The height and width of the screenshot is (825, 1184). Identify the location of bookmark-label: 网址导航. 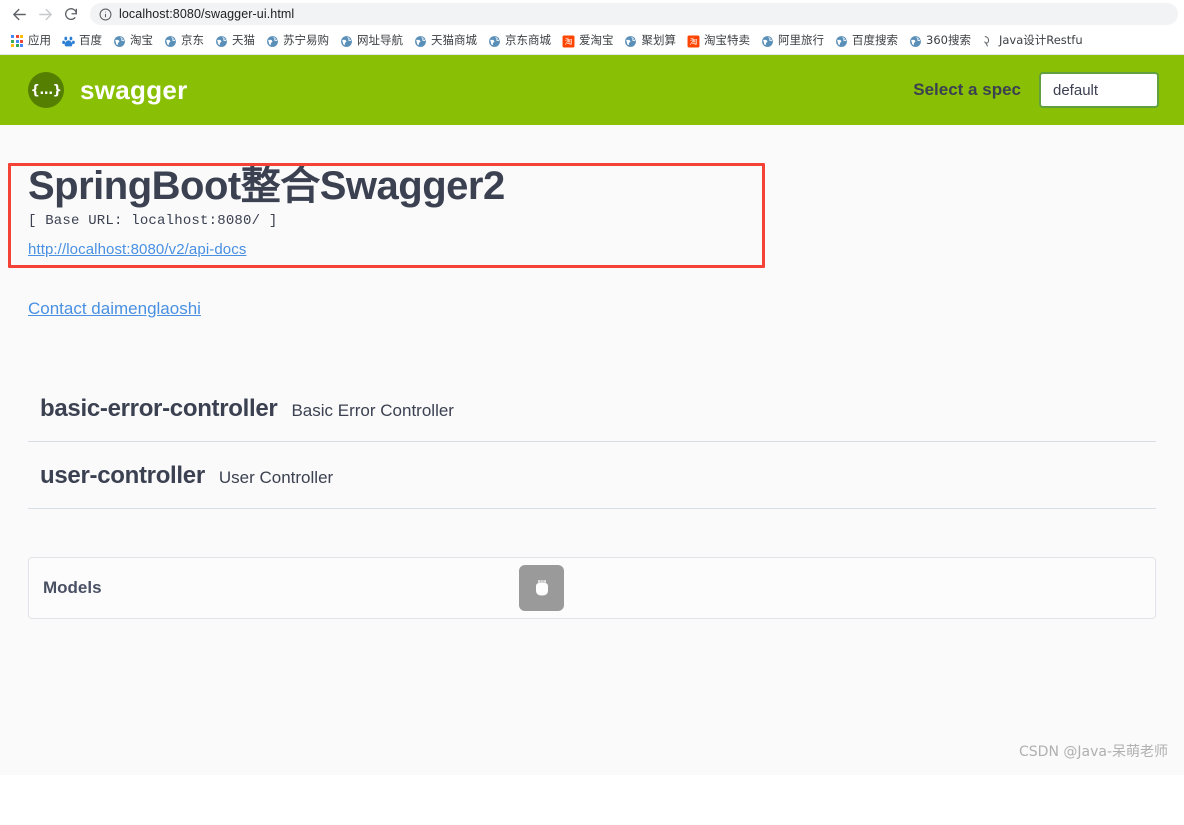
(380, 40).